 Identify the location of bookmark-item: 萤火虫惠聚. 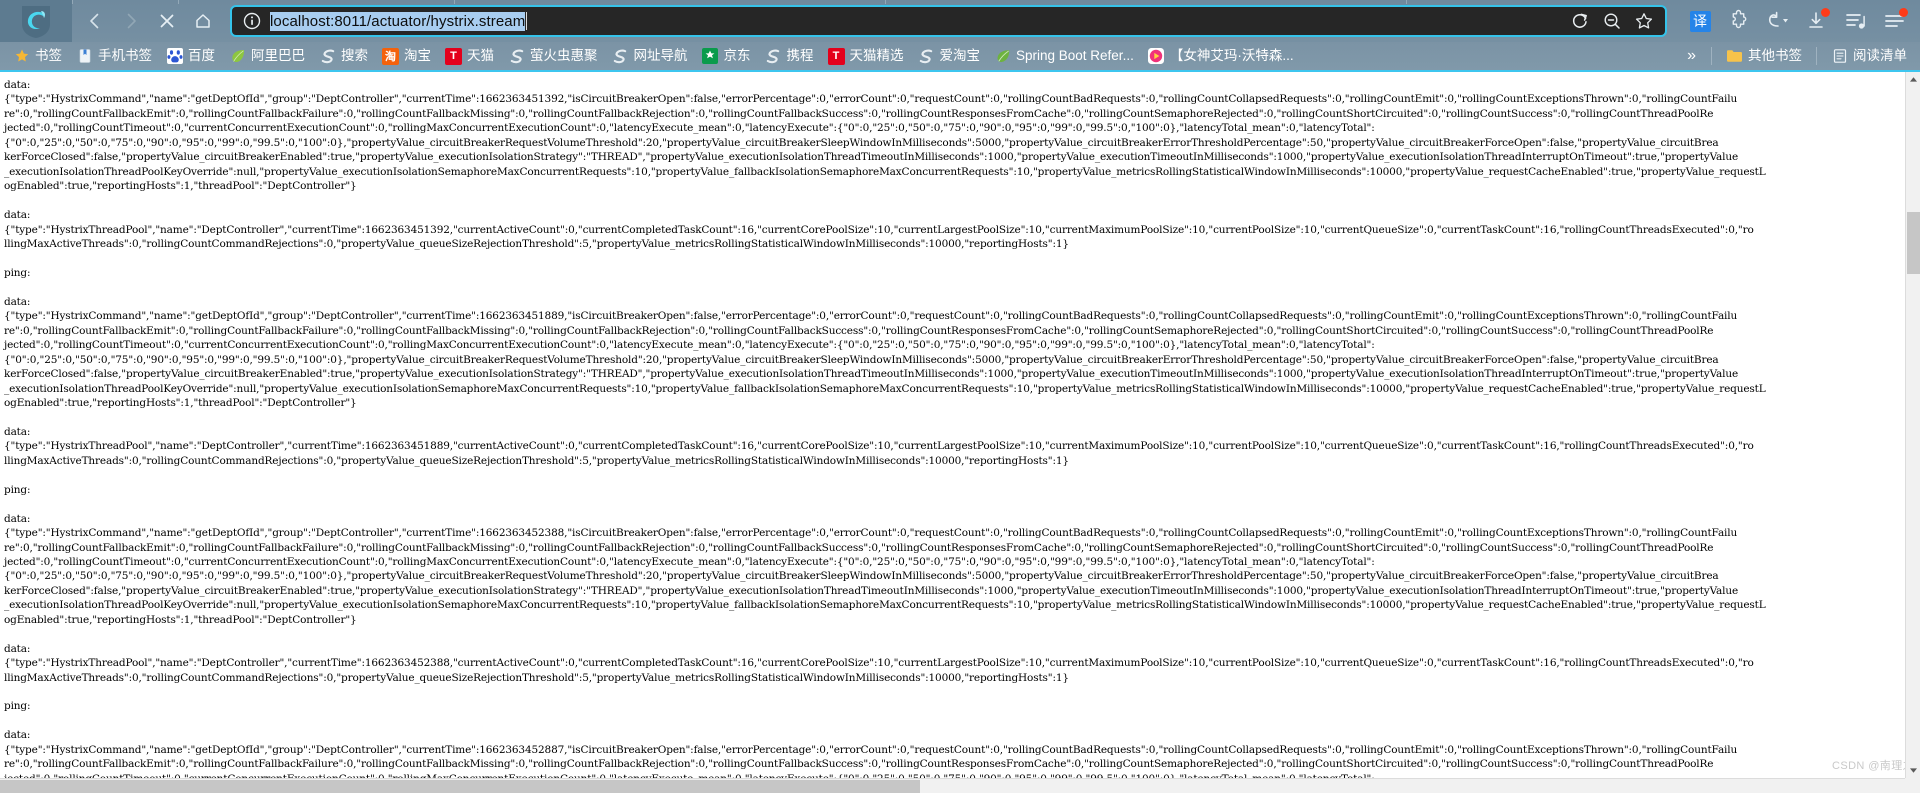
(553, 56).